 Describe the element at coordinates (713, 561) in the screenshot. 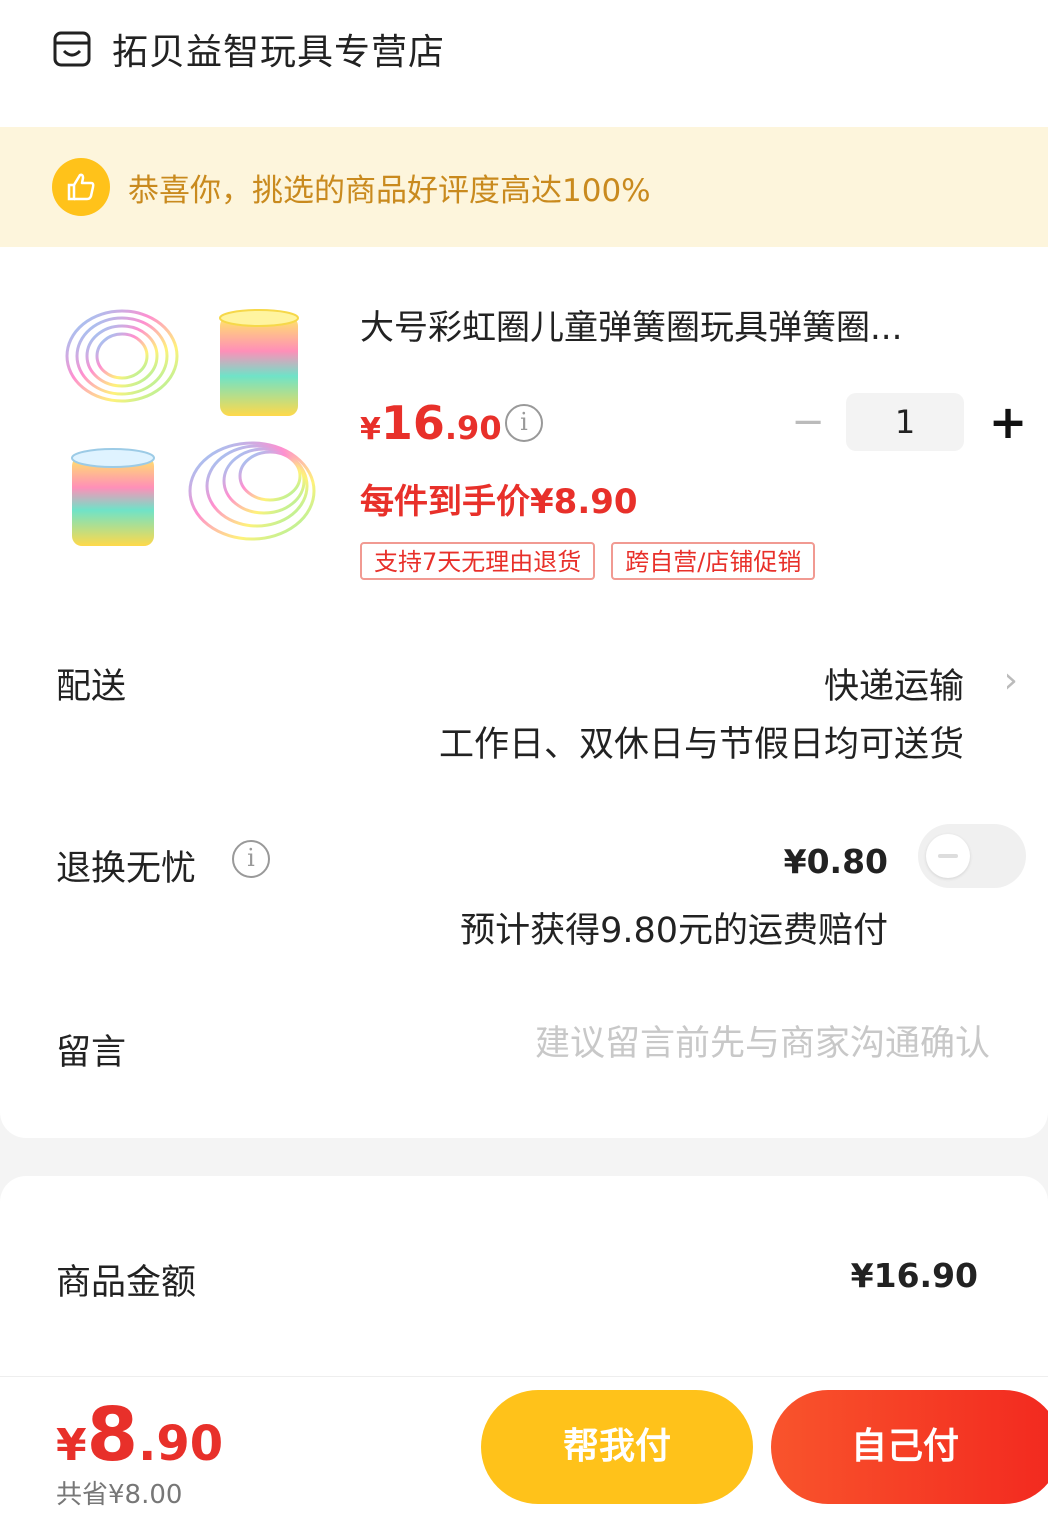

I see `promotion-tag: 跨自营/店铺促销` at that location.